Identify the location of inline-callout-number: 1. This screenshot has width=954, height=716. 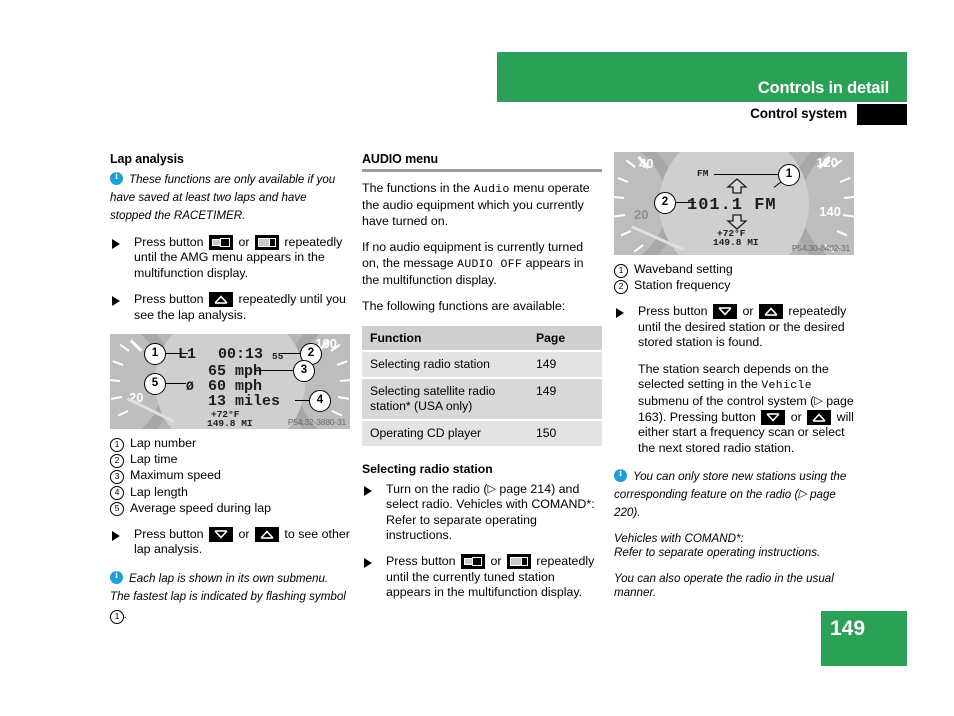
(117, 616).